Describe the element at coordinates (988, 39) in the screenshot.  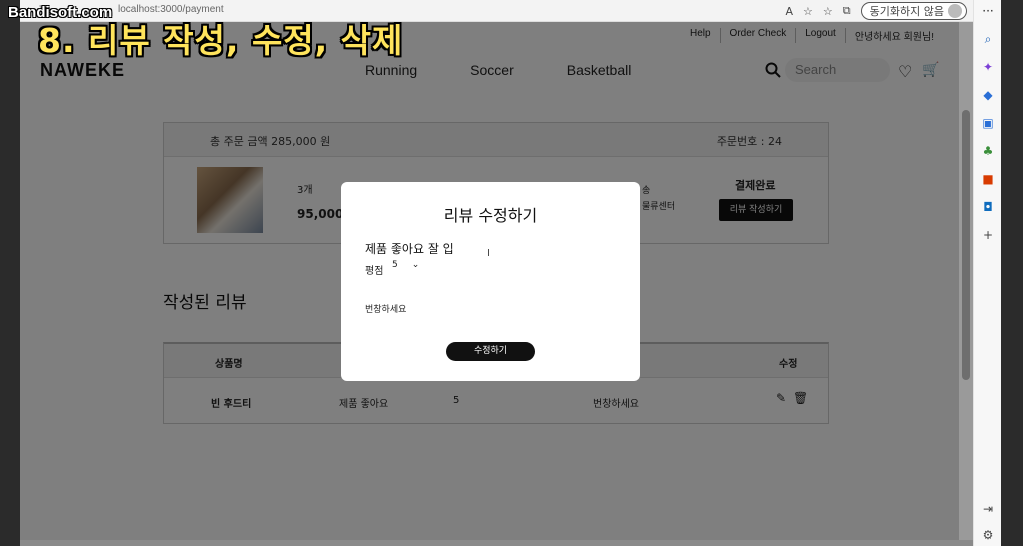
I see `search-sidebar-icon: ⌕` at that location.